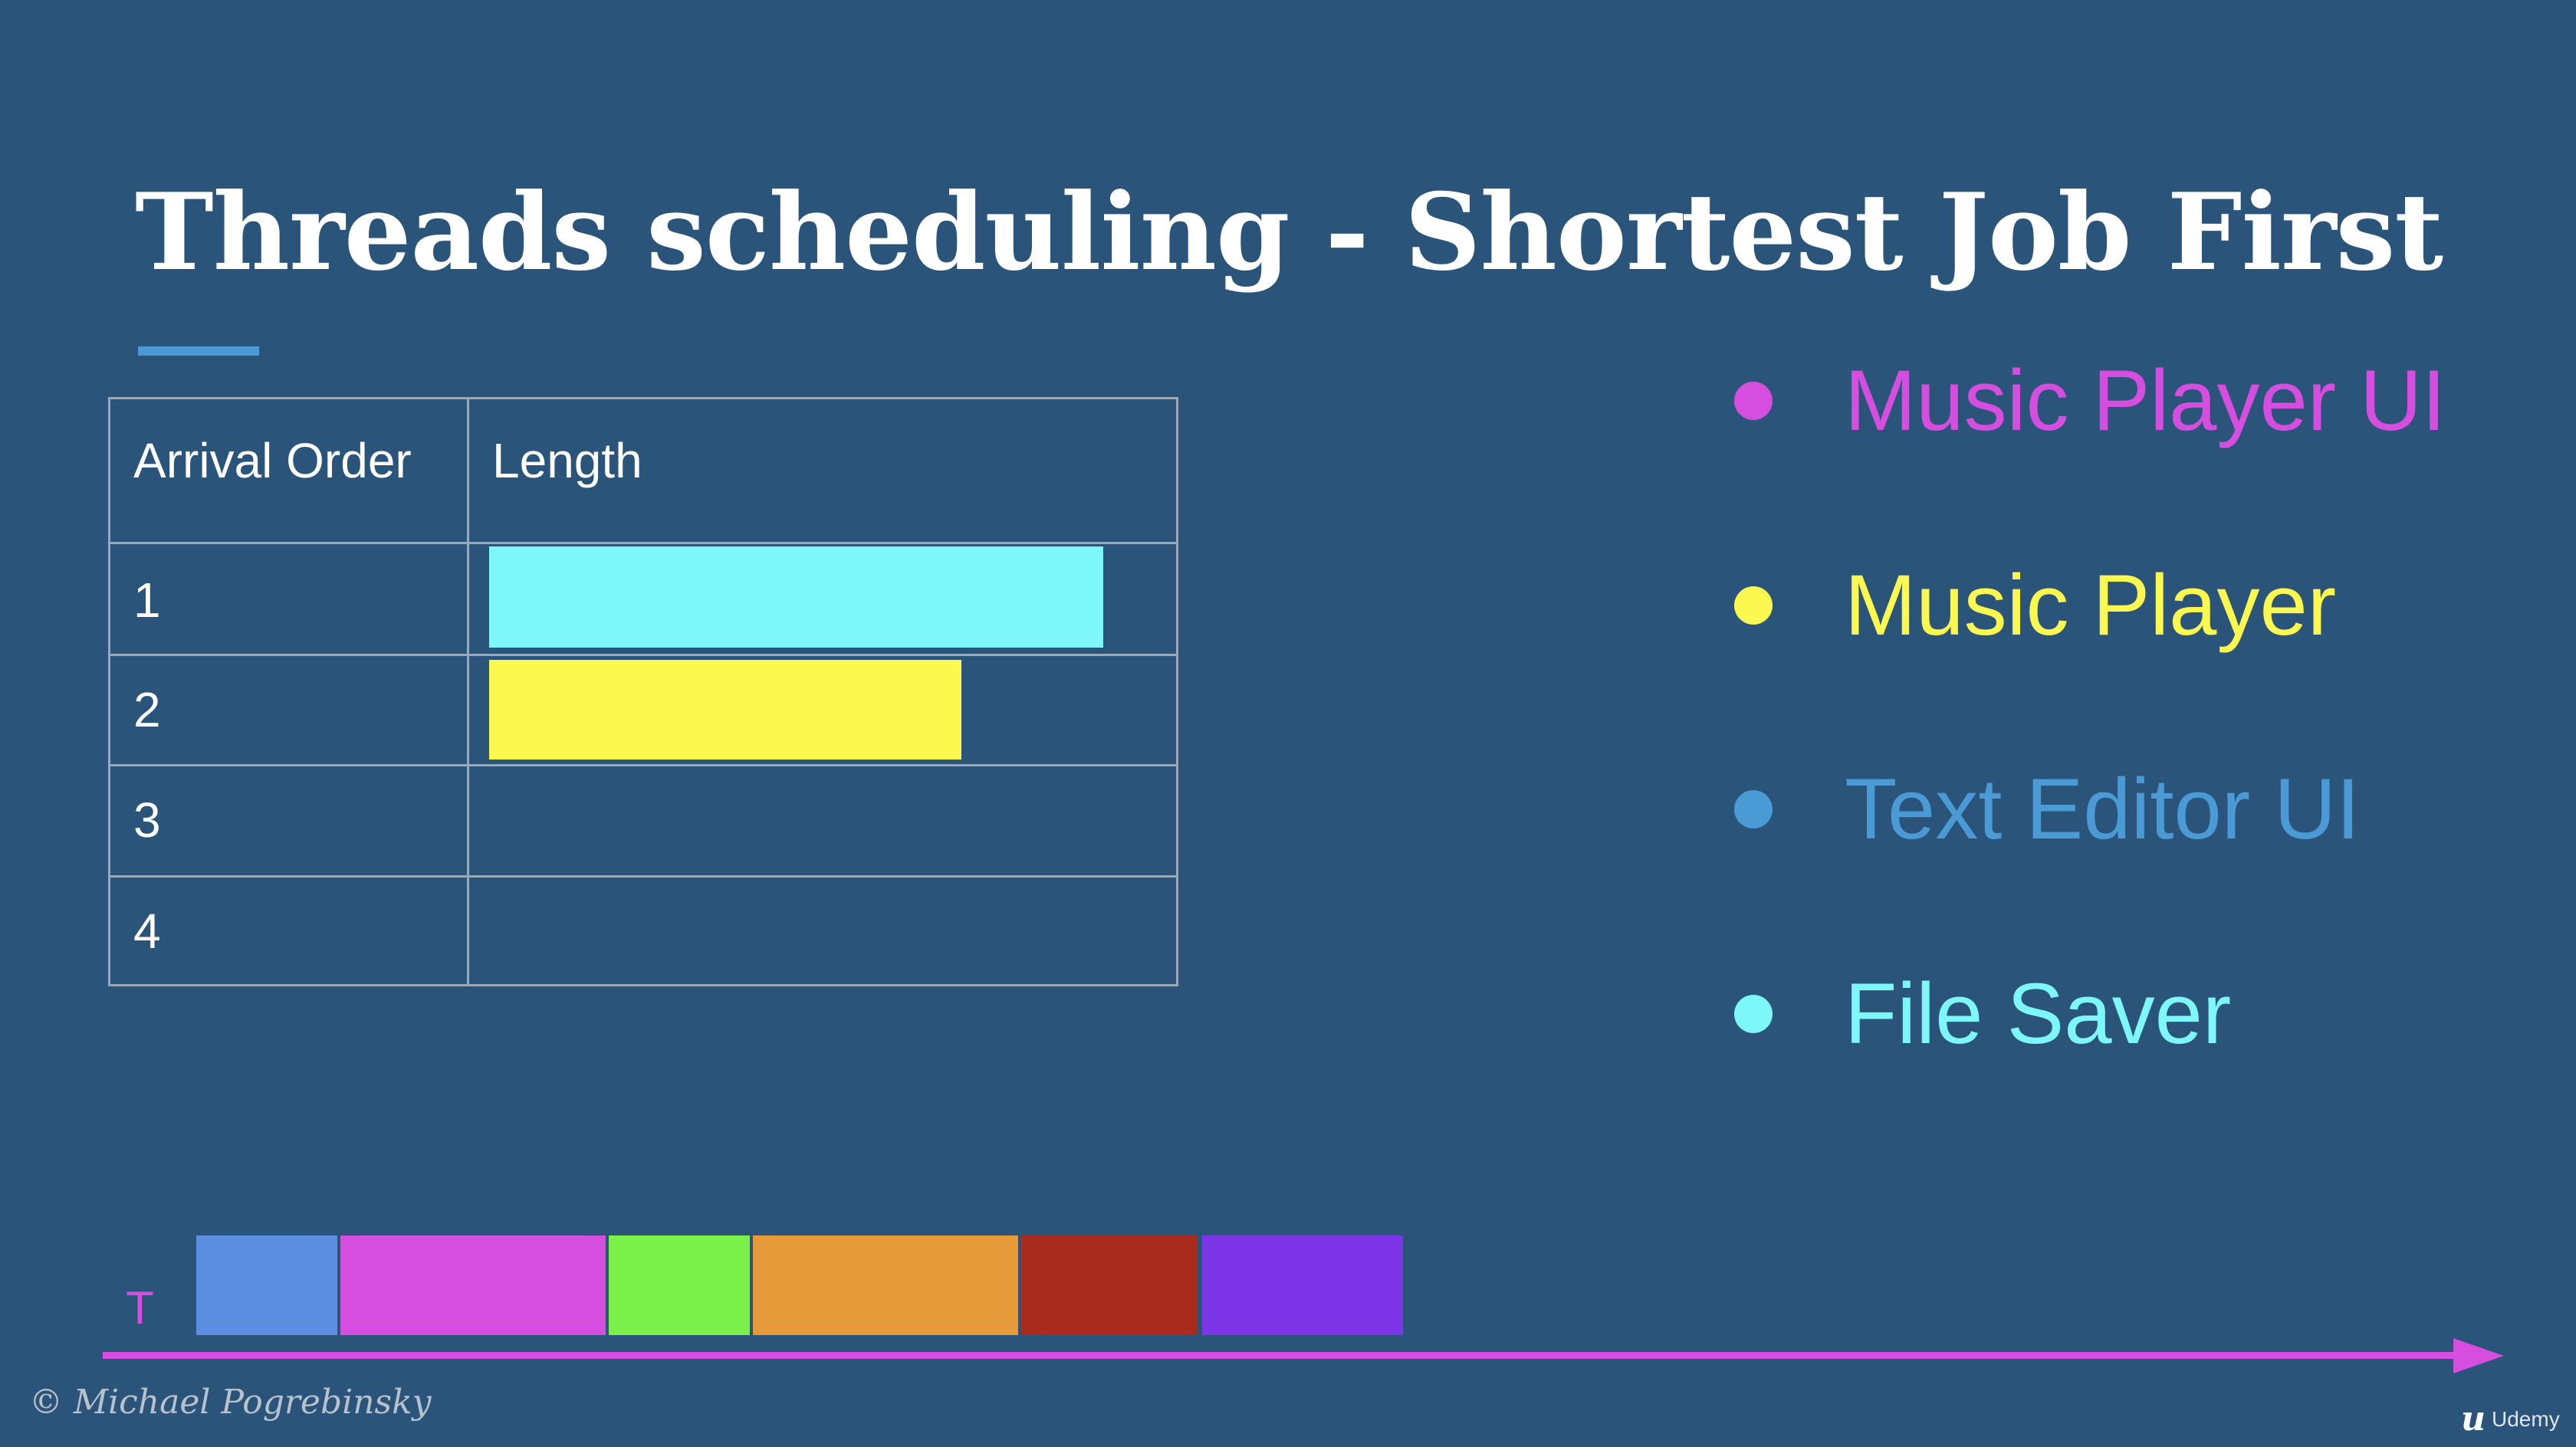 The height and width of the screenshot is (1447, 2576). What do you see at coordinates (2479, 1355) in the screenshot?
I see `arrow-right-icon` at bounding box center [2479, 1355].